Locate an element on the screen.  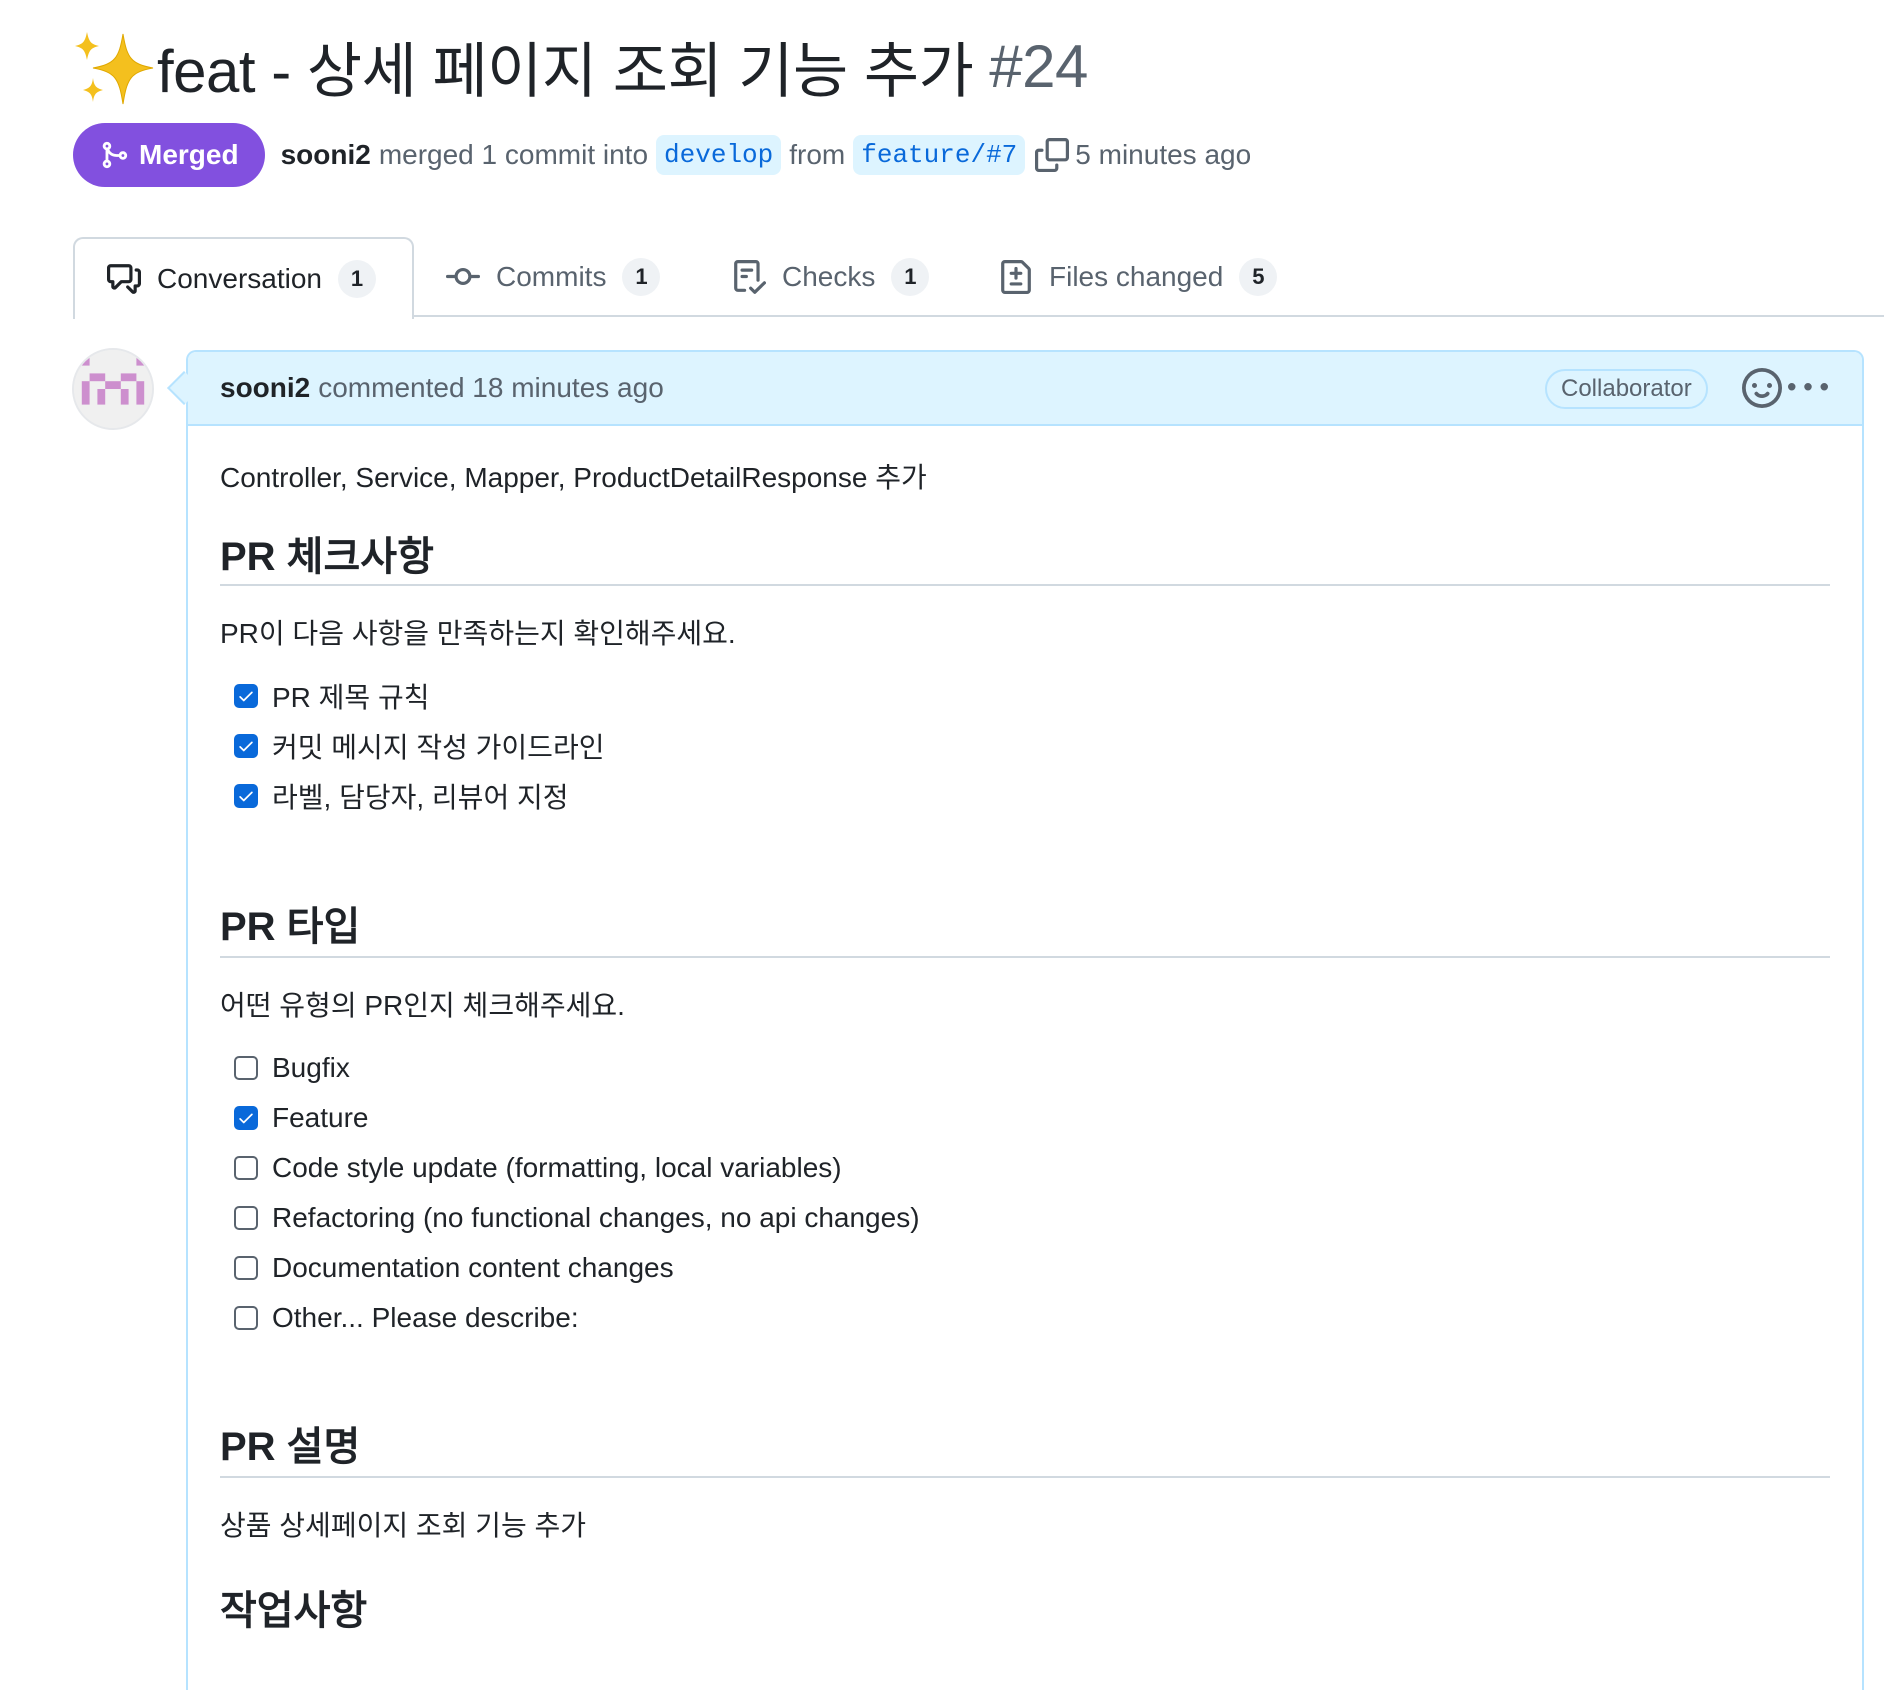
comment-author-link: sooni2 is located at coordinates (265, 388).